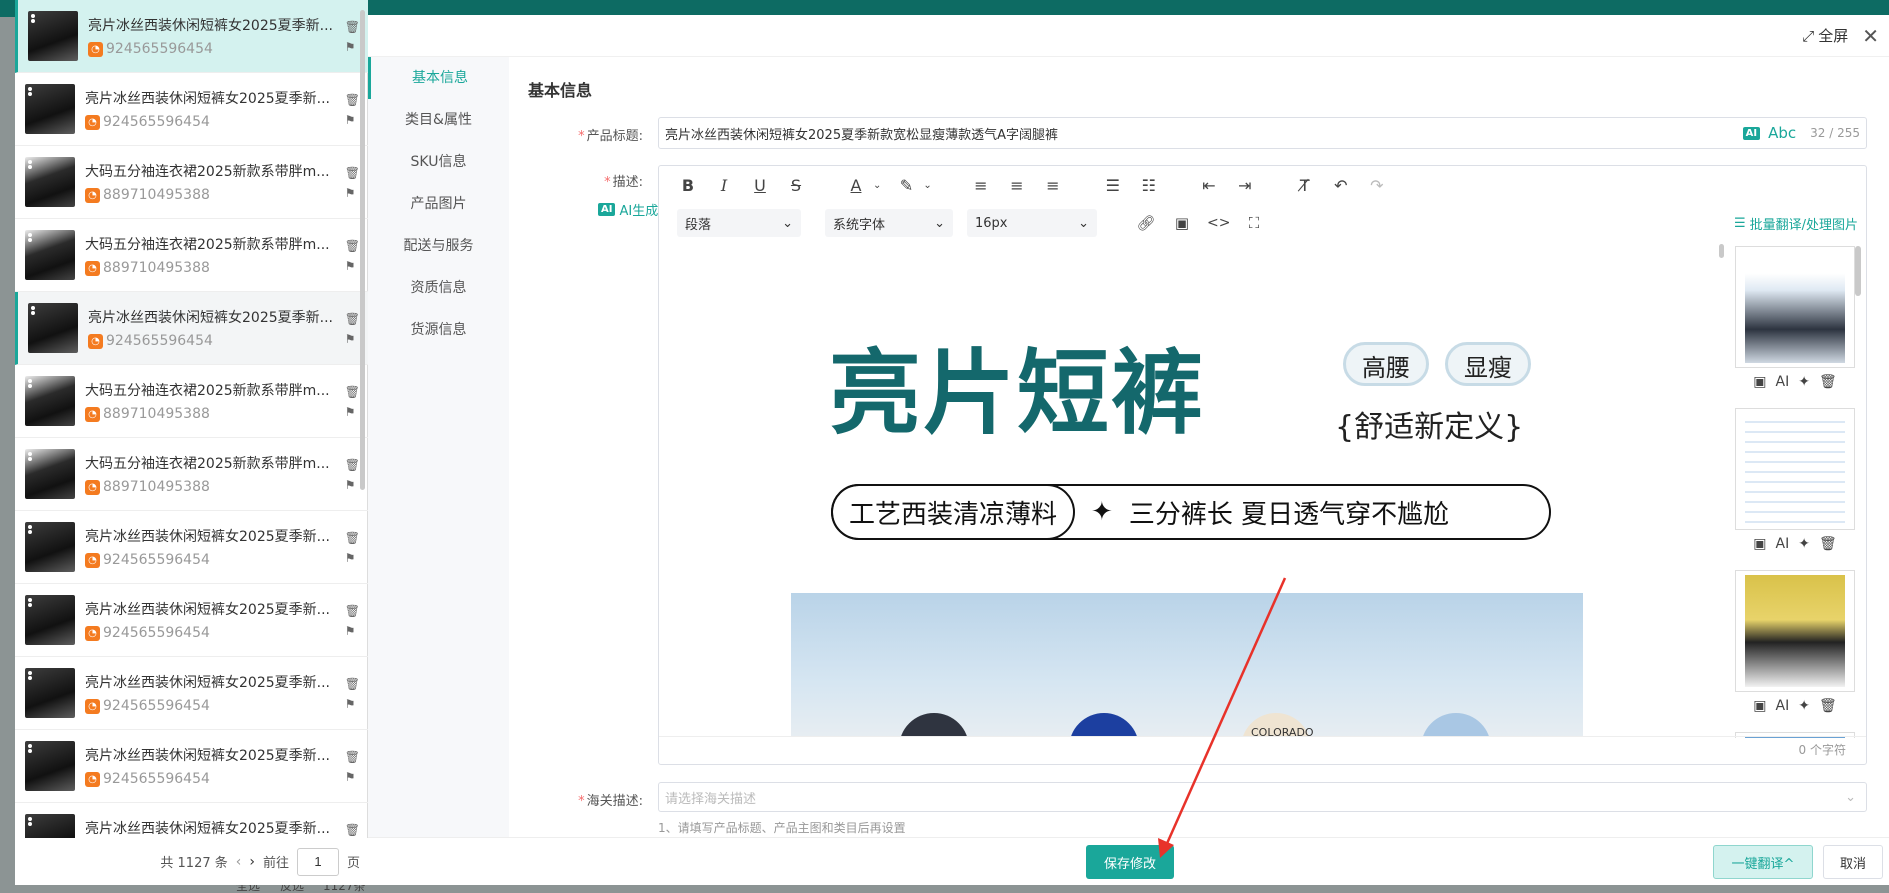 The width and height of the screenshot is (1889, 893). Describe the element at coordinates (1149, 185) in the screenshot. I see `numbered-list-icon: ☷` at that location.